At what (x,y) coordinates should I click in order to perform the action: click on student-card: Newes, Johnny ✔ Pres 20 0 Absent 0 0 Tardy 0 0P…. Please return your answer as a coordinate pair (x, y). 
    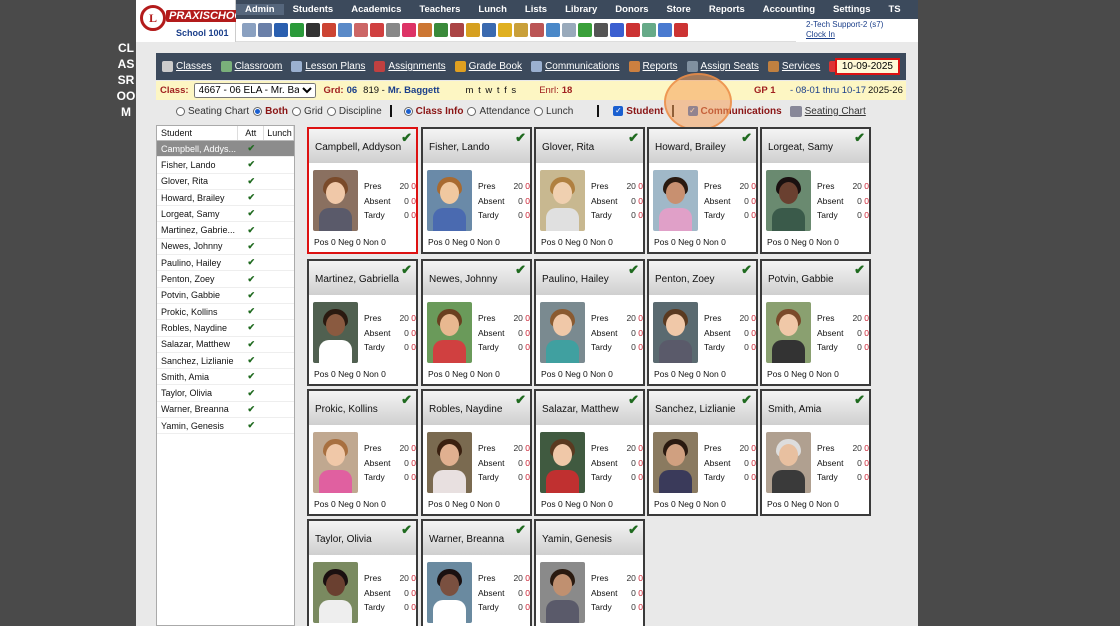
    Looking at the image, I should click on (476, 322).